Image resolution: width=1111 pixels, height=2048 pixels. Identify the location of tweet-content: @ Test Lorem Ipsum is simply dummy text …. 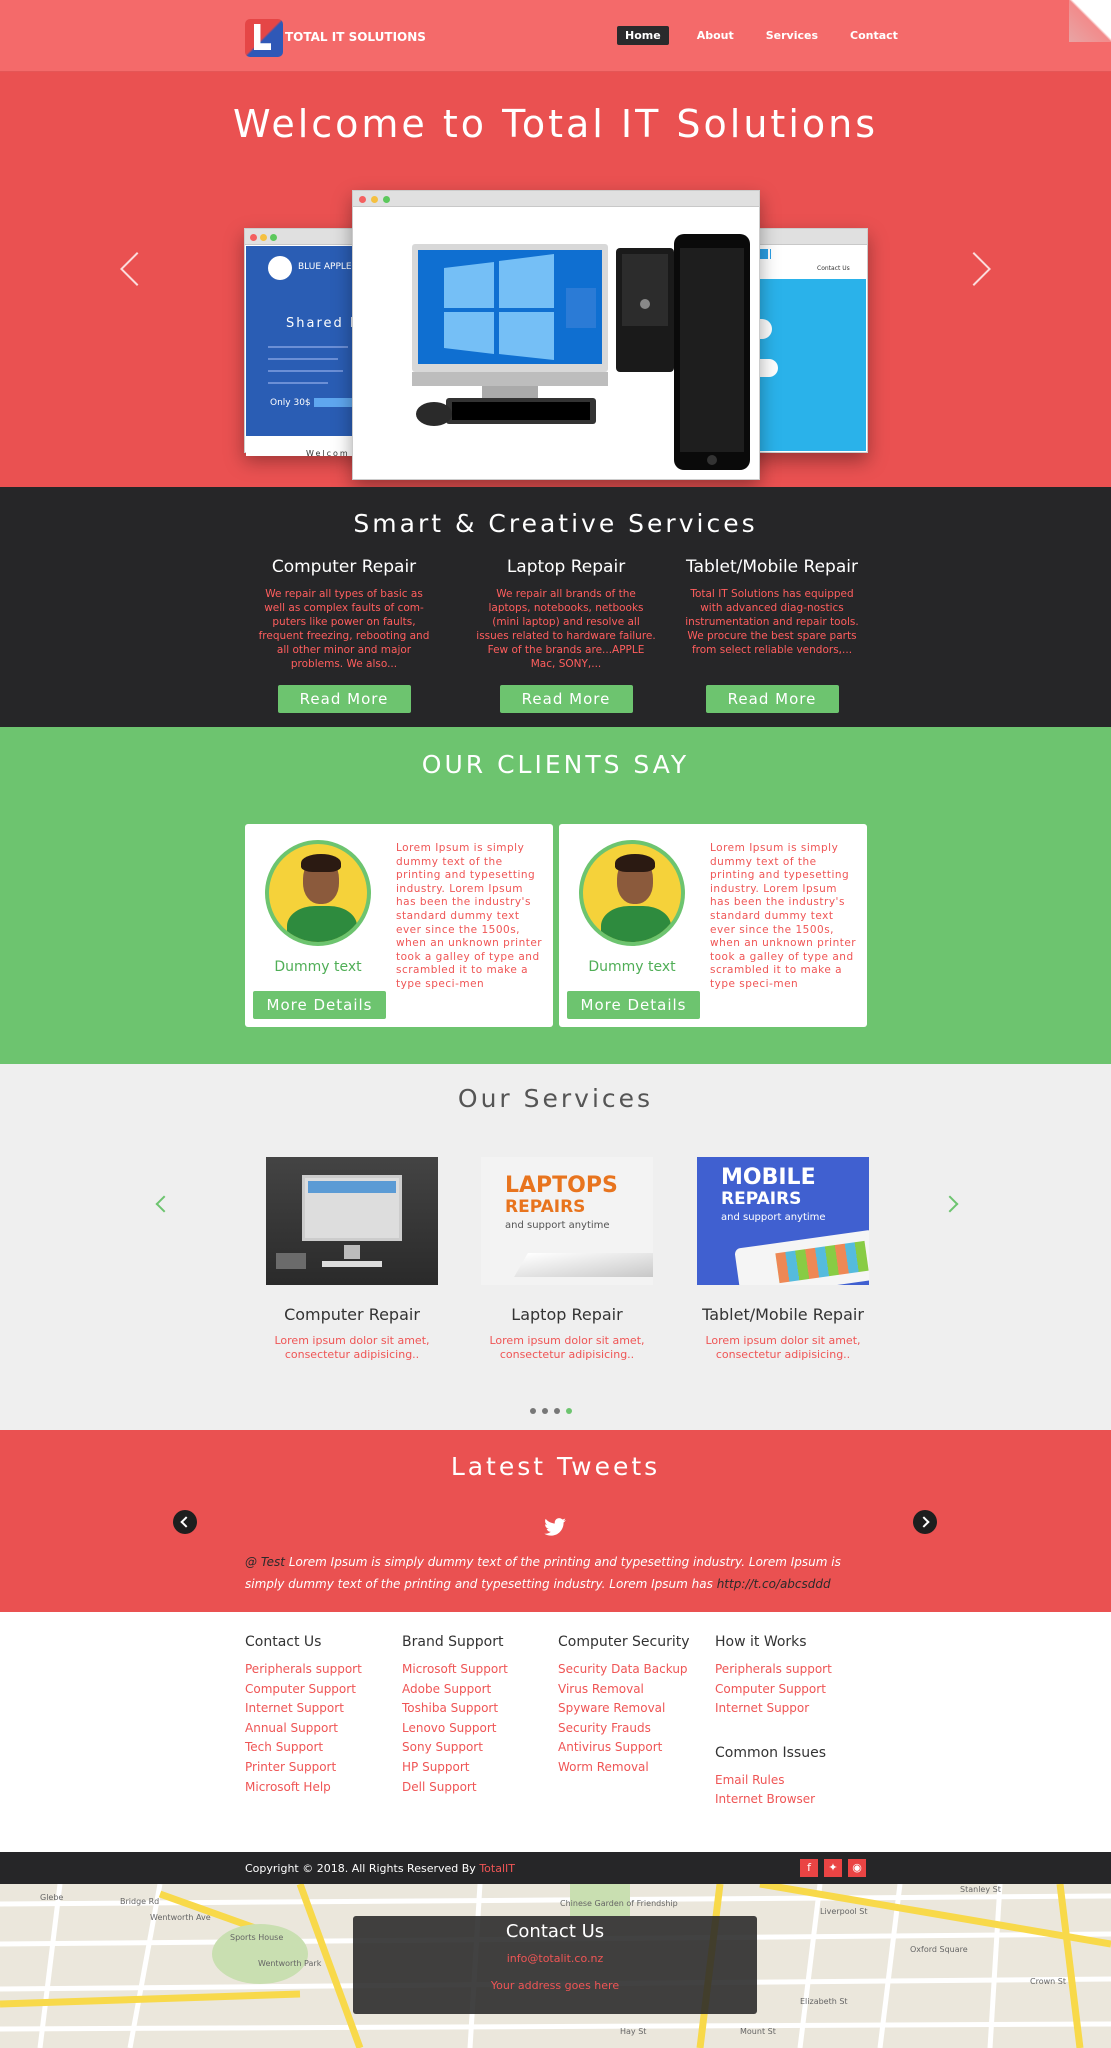
(557, 1573).